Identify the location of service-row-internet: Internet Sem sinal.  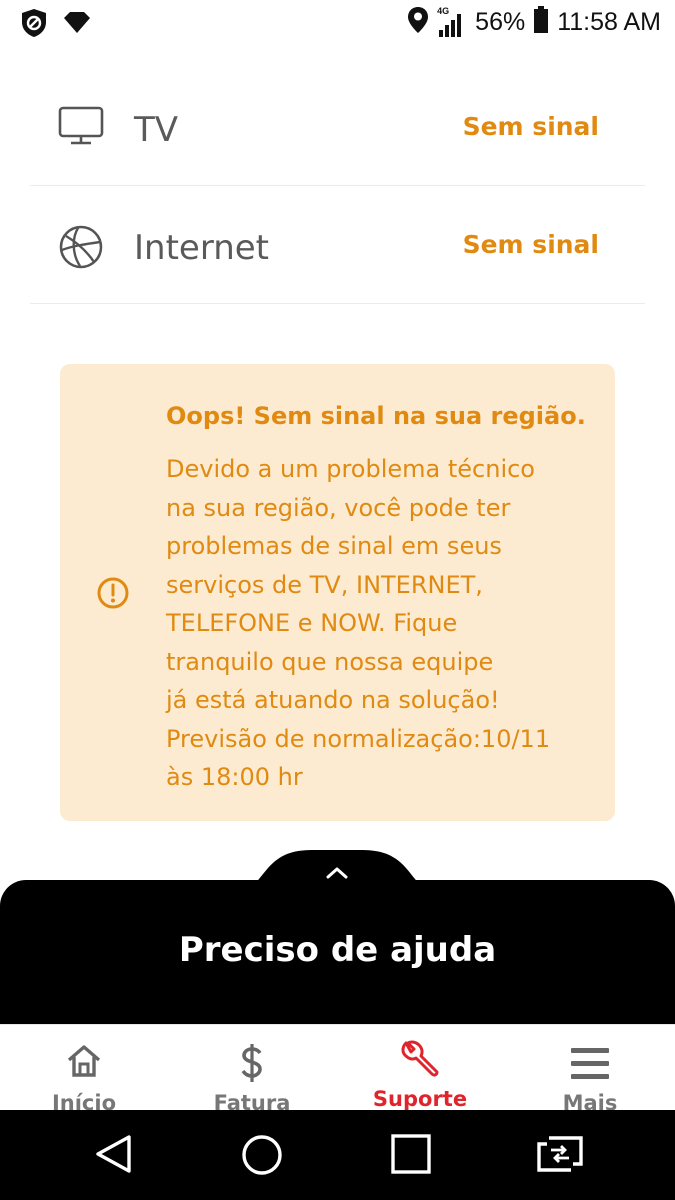
(337, 245).